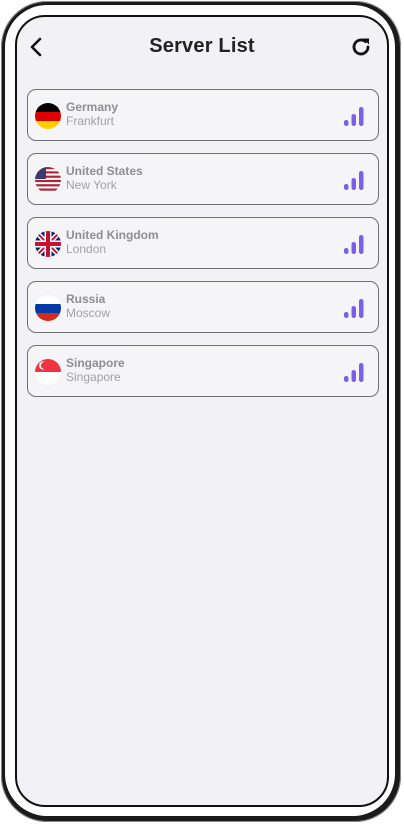 This screenshot has width=404, height=825. I want to click on usa-flag-icon, so click(48, 180).